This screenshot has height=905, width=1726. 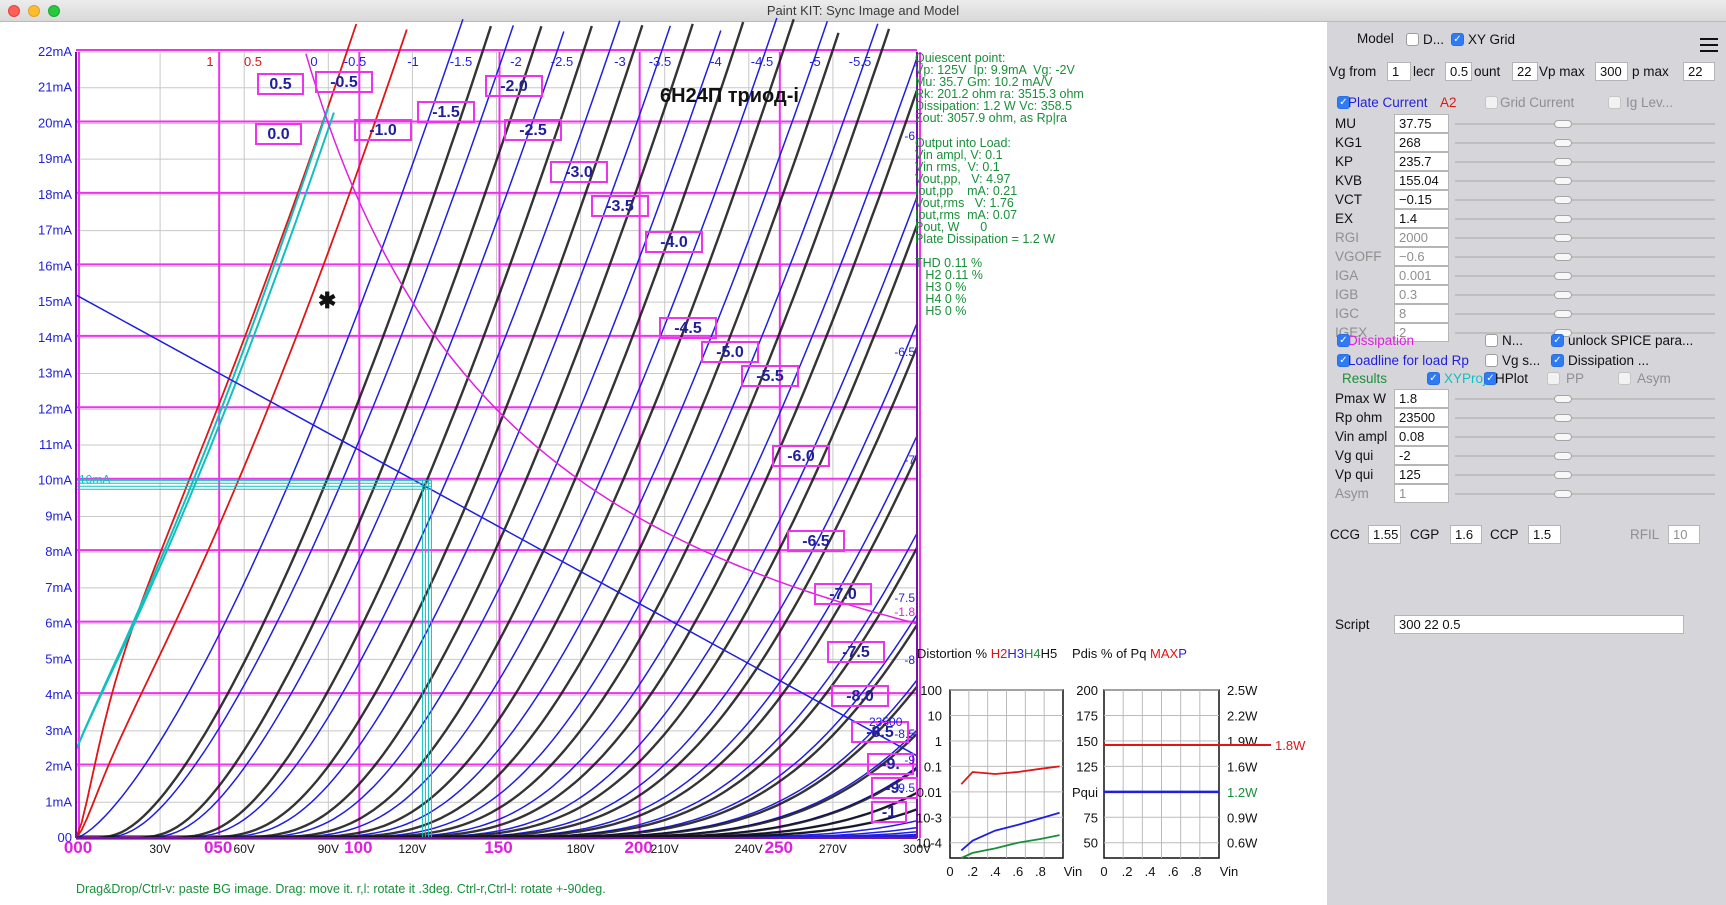 What do you see at coordinates (1421, 417) in the screenshot?
I see `result-input: 23500` at bounding box center [1421, 417].